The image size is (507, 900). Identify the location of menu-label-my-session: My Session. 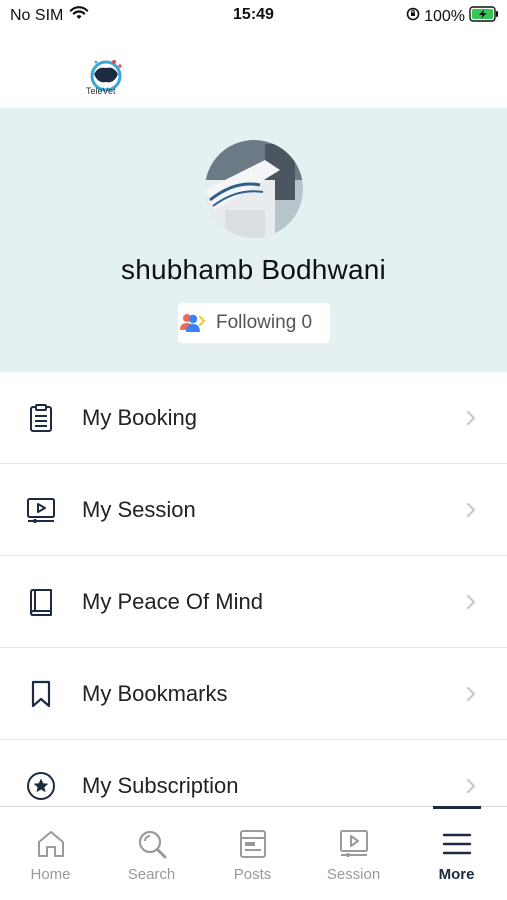
(139, 509).